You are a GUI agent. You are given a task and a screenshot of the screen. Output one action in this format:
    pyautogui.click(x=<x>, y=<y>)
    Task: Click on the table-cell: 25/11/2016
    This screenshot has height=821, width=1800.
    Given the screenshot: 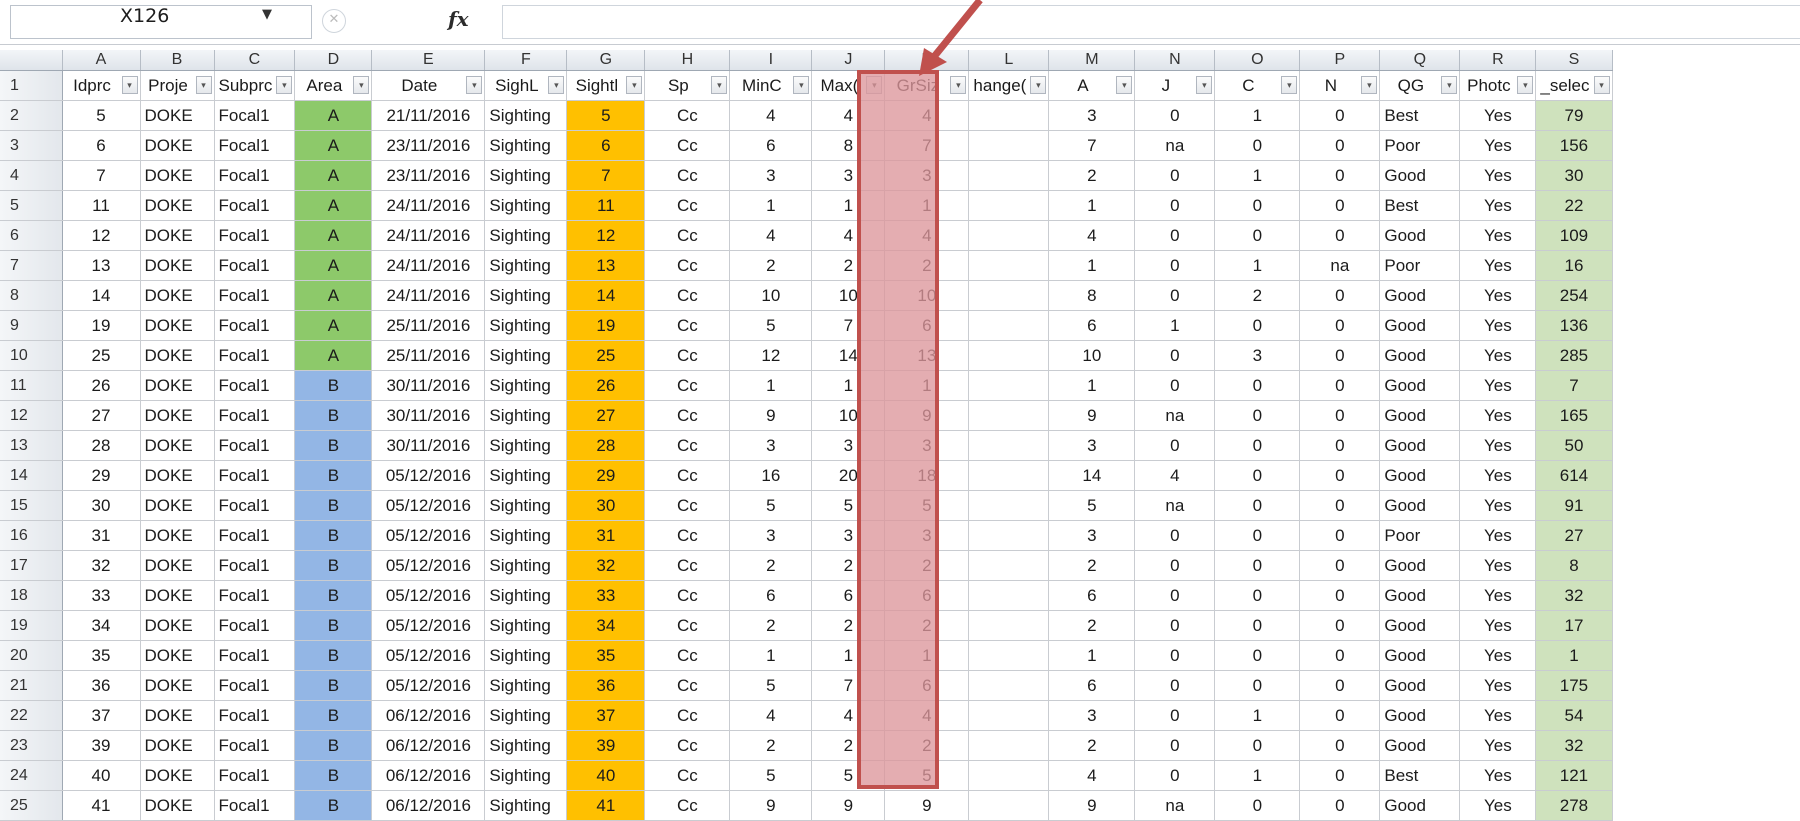 What is the action you would take?
    pyautogui.click(x=428, y=355)
    